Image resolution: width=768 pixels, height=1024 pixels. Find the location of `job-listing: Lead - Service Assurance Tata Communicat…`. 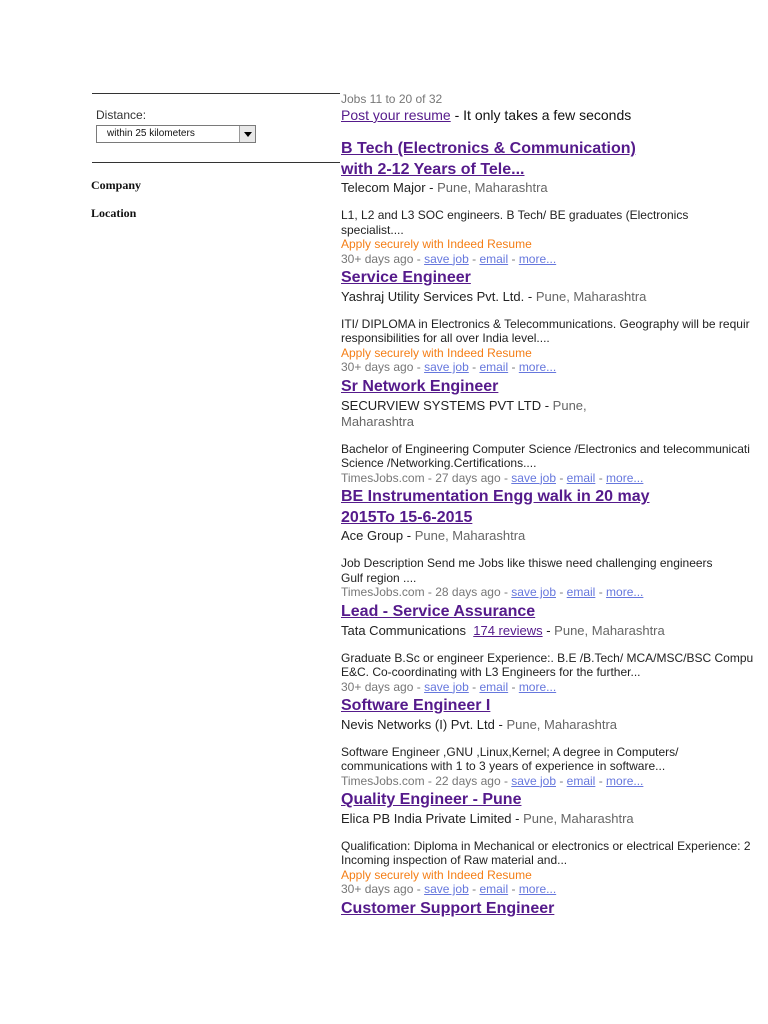

job-listing: Lead - Service Assurance Tata Communicat… is located at coordinates (554, 648).